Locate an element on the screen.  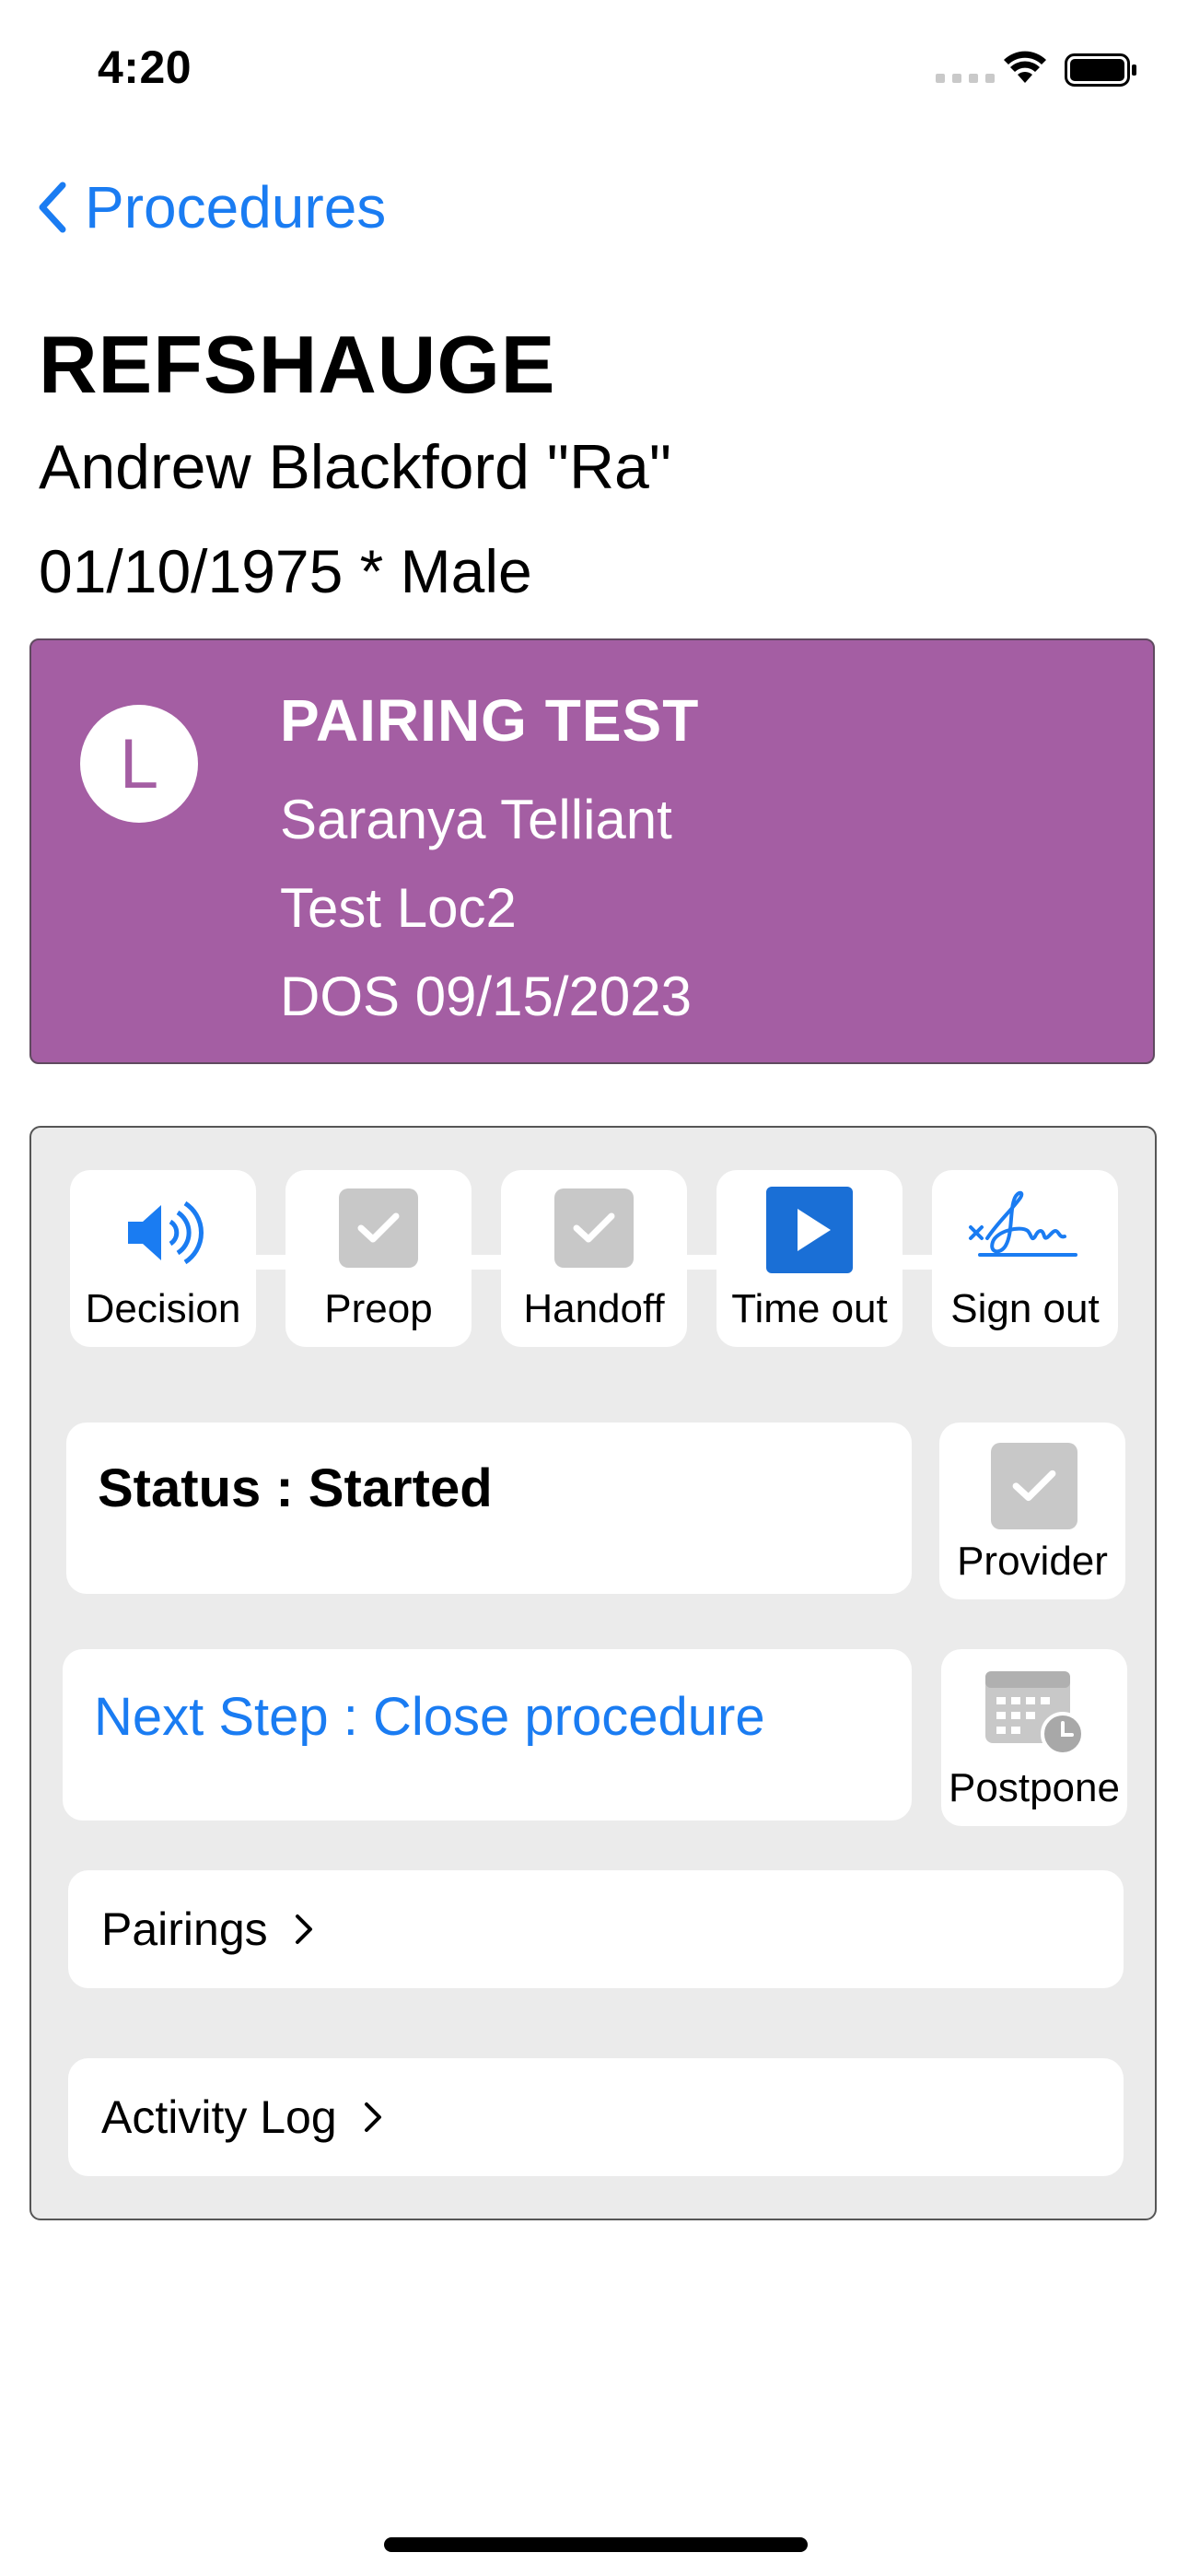
step-label: Sign out is located at coordinates (1025, 1308).